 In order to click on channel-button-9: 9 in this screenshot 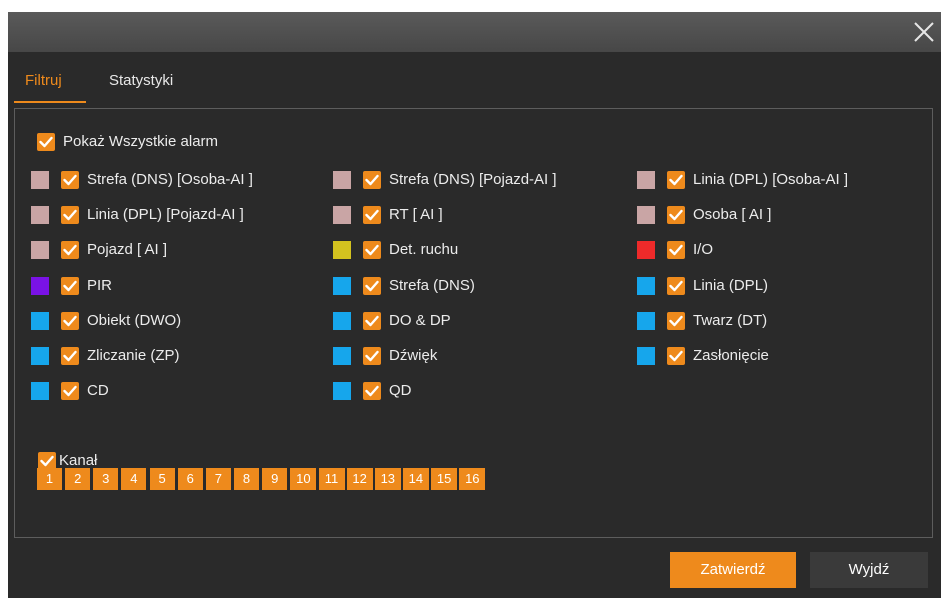, I will do `click(275, 479)`.